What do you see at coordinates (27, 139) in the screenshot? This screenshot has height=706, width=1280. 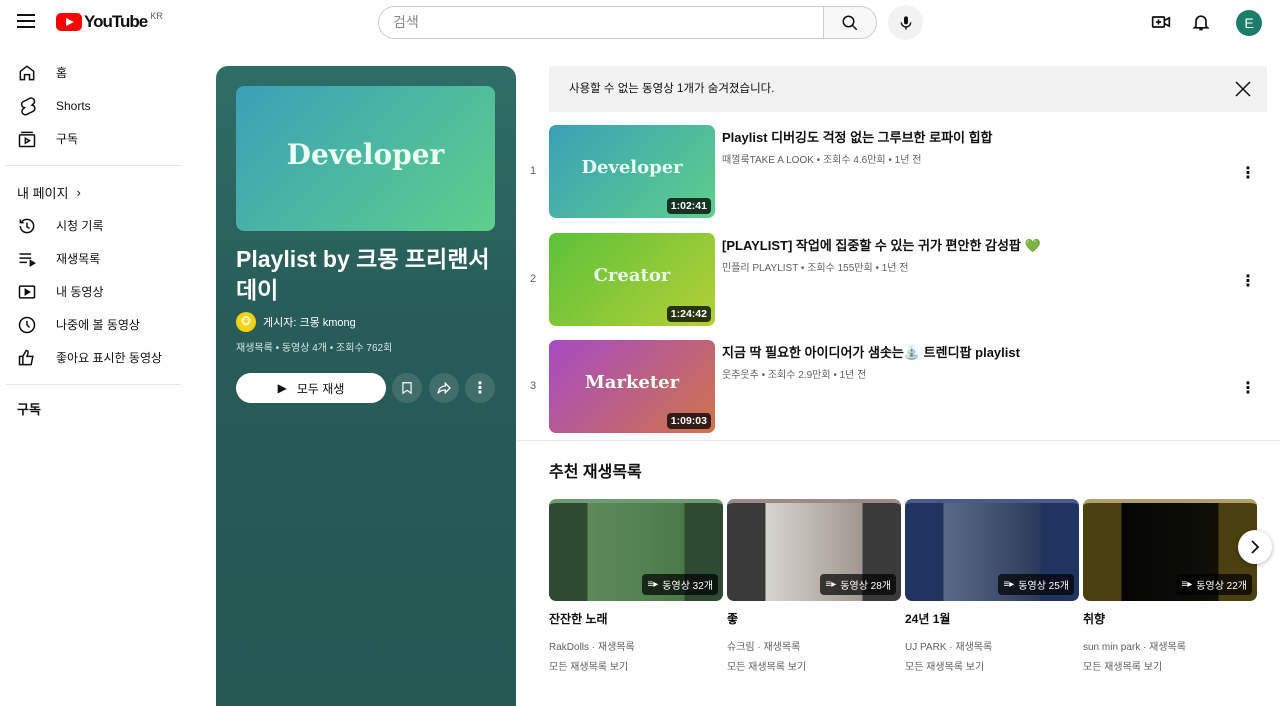 I see `subscriptions-icon` at bounding box center [27, 139].